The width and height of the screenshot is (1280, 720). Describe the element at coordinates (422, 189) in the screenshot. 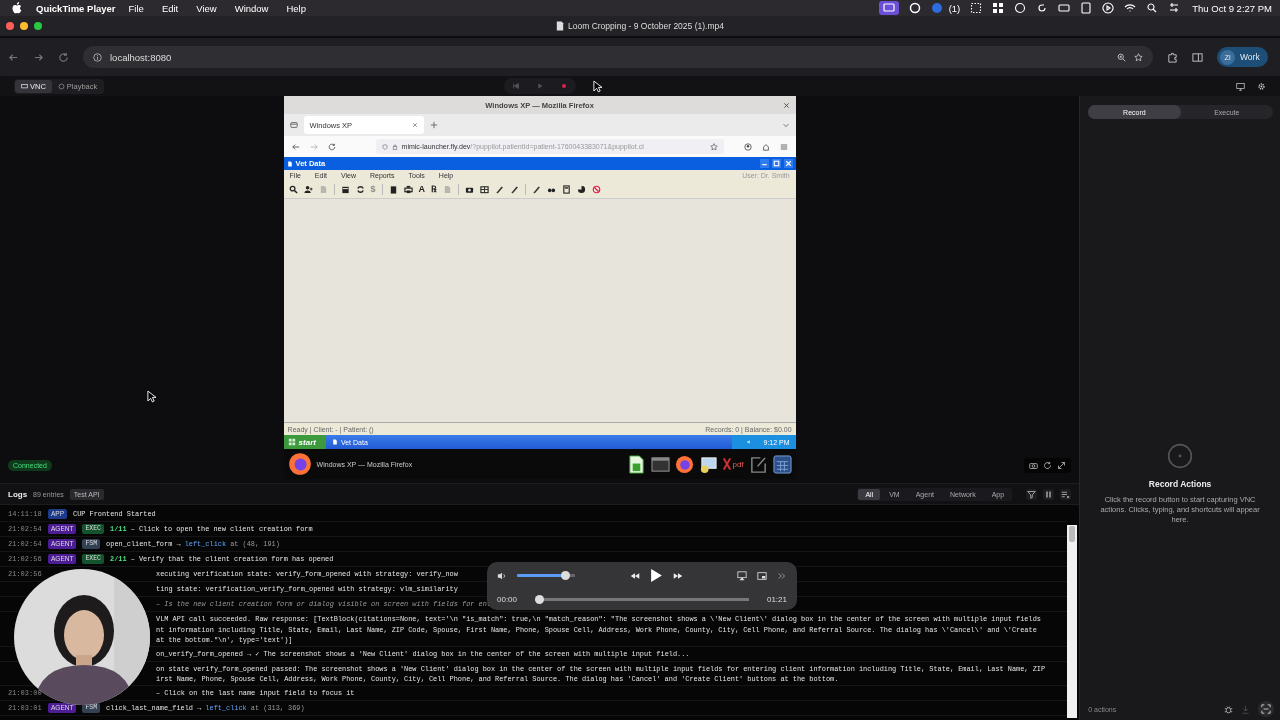

I see `toolbar-button: A` at that location.